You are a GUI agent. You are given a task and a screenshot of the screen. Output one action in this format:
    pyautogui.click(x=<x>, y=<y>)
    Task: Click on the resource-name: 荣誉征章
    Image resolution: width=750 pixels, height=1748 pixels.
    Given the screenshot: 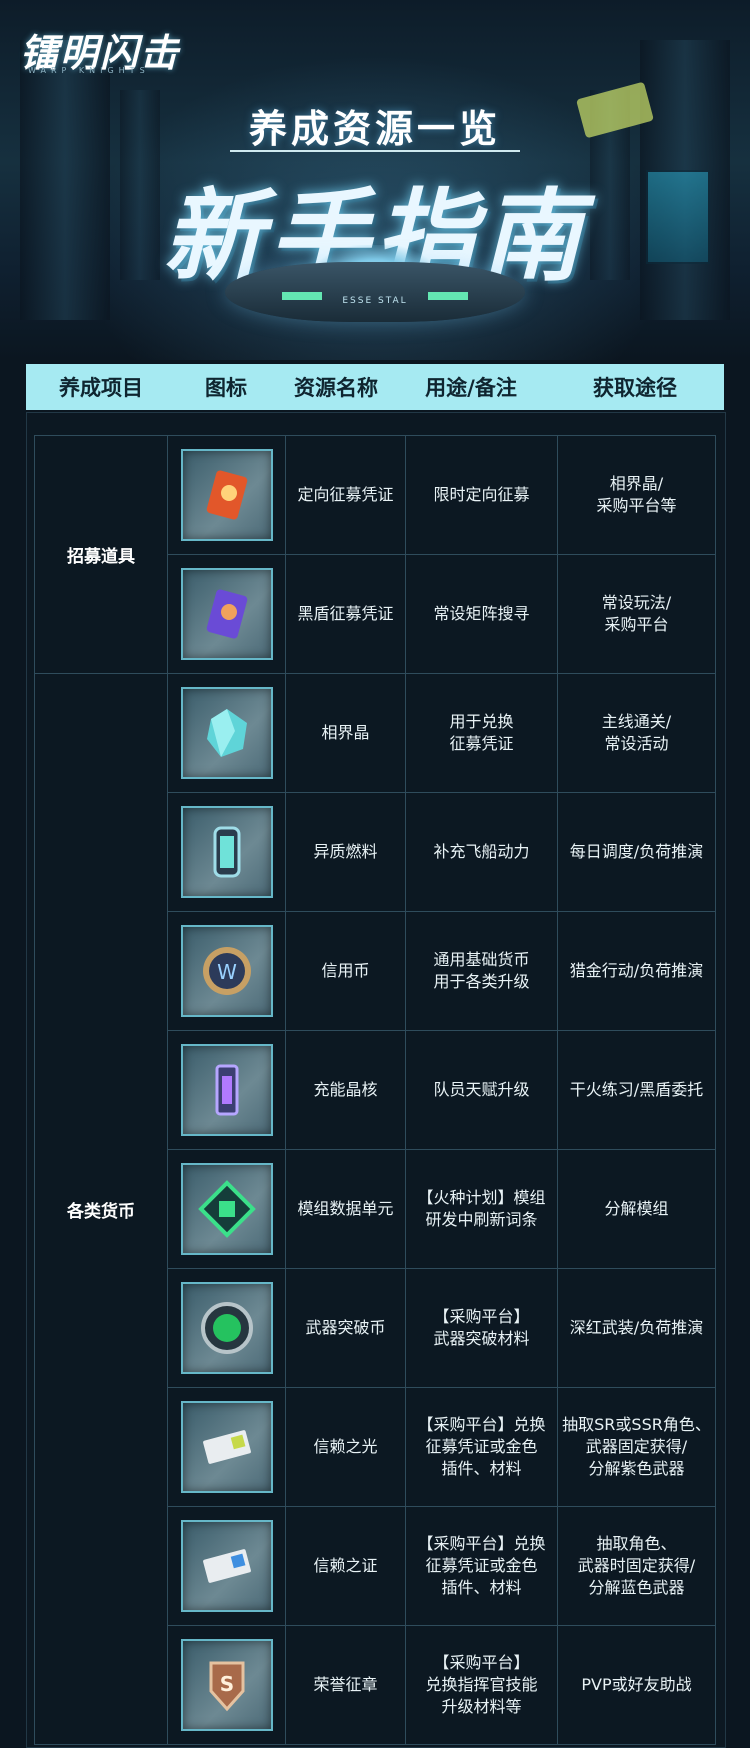 What is the action you would take?
    pyautogui.click(x=346, y=1685)
    